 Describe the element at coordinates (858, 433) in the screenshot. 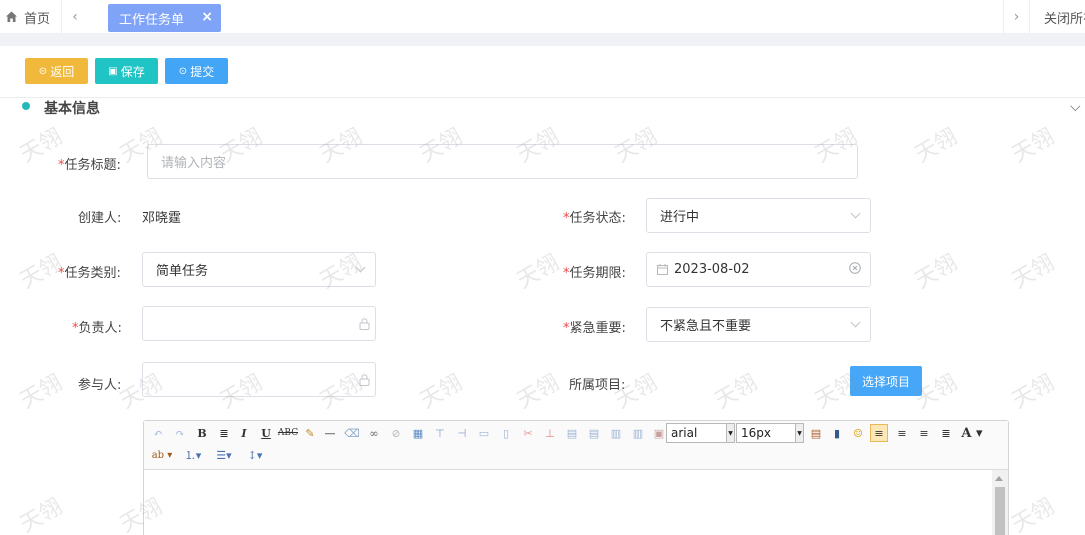

I see `emoji-icon: ☺` at that location.